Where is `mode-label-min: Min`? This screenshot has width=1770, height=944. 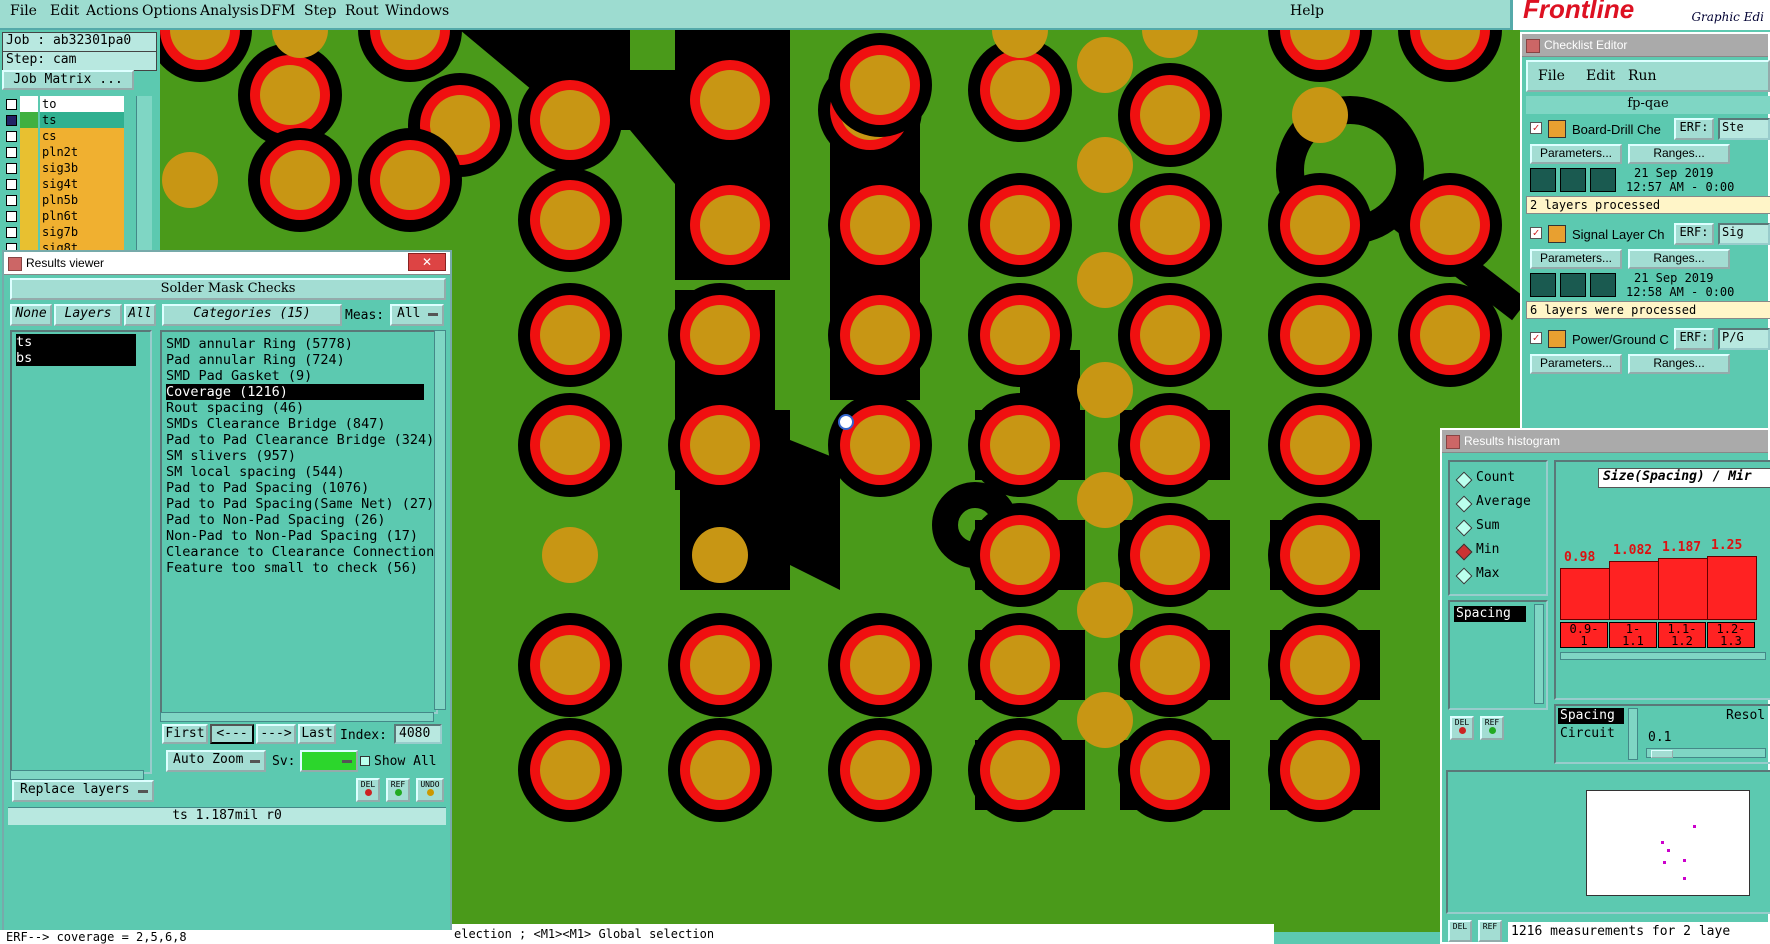
mode-label-min: Min is located at coordinates (1487, 549).